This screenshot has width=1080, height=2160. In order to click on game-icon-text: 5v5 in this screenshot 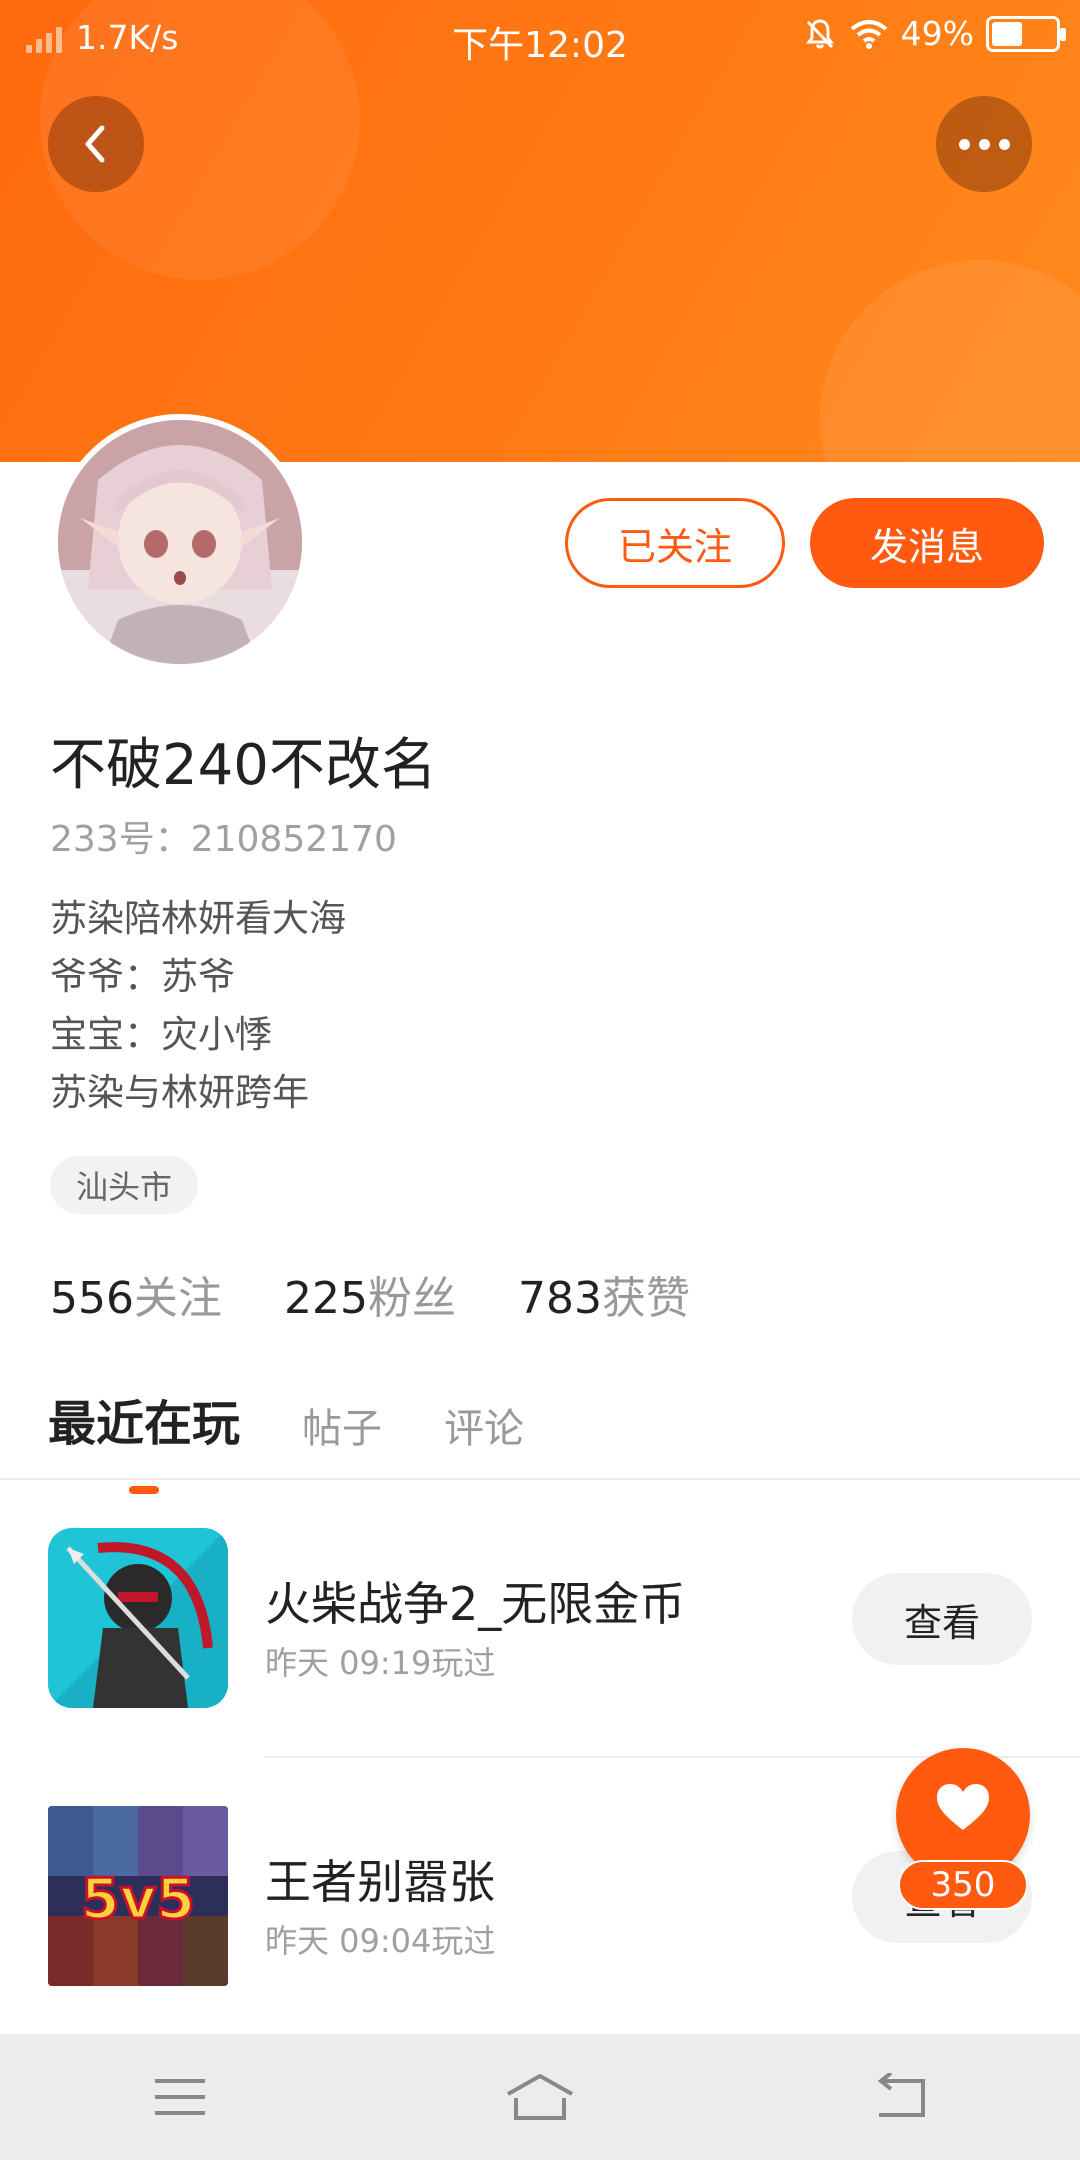, I will do `click(138, 1899)`.